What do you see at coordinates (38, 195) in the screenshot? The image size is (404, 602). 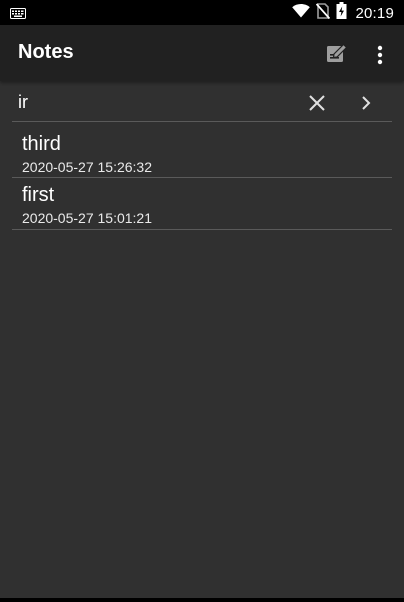 I see `note-title: first` at bounding box center [38, 195].